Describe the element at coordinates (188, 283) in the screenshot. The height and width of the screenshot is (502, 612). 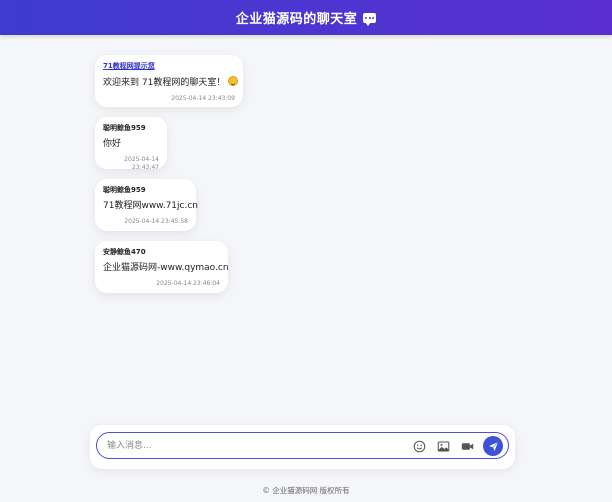
I see `message-time: 2025-04-14 23:46:04` at that location.